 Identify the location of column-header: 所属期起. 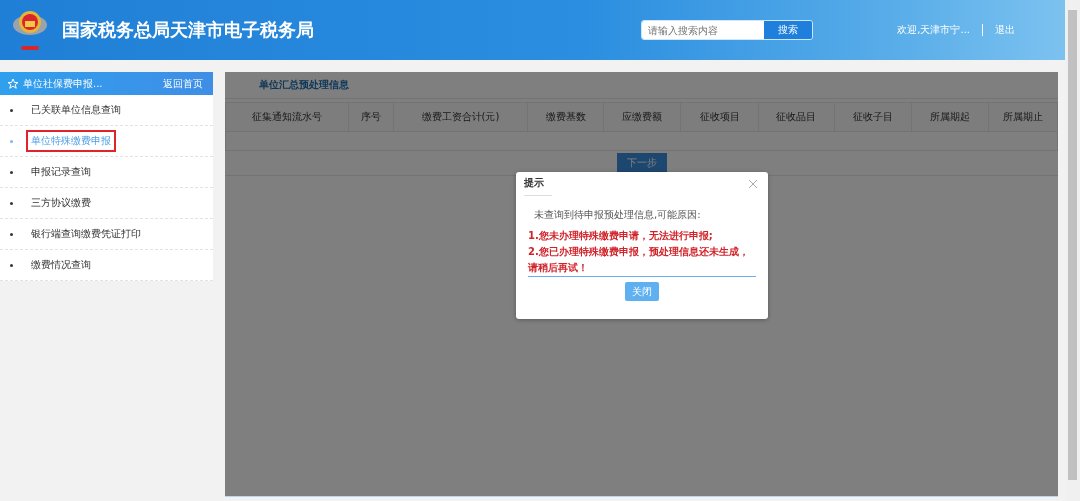
(950, 117).